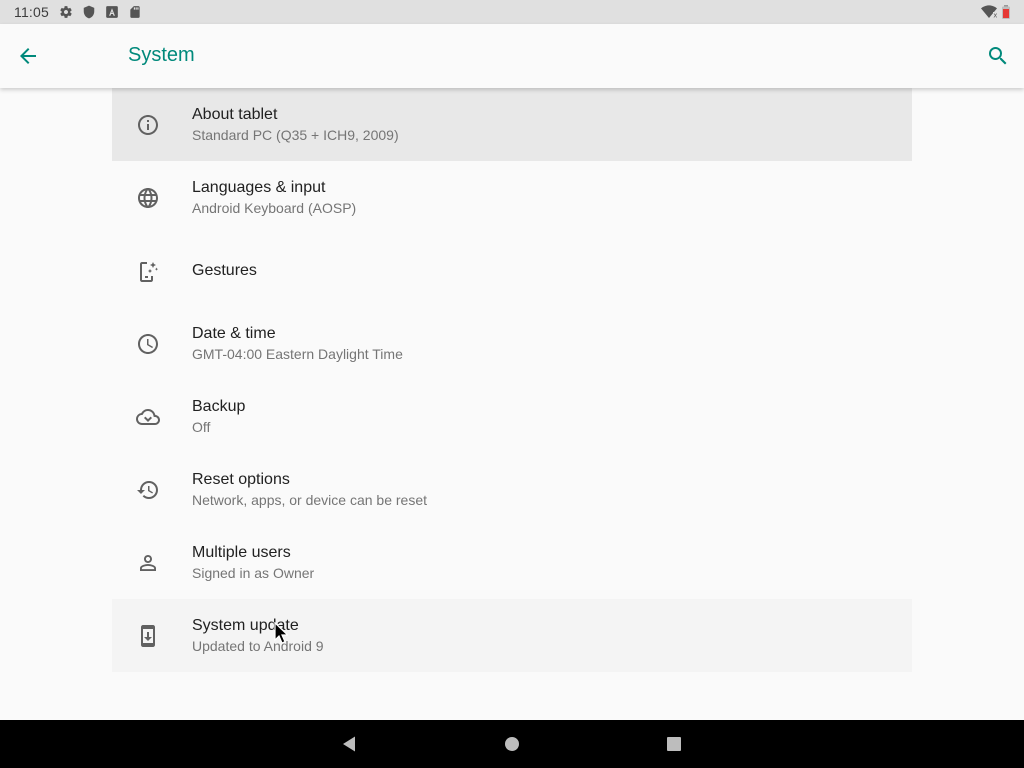 The height and width of the screenshot is (768, 1024). Describe the element at coordinates (253, 572) in the screenshot. I see `settings-item-summary: Signed in as Owner` at that location.